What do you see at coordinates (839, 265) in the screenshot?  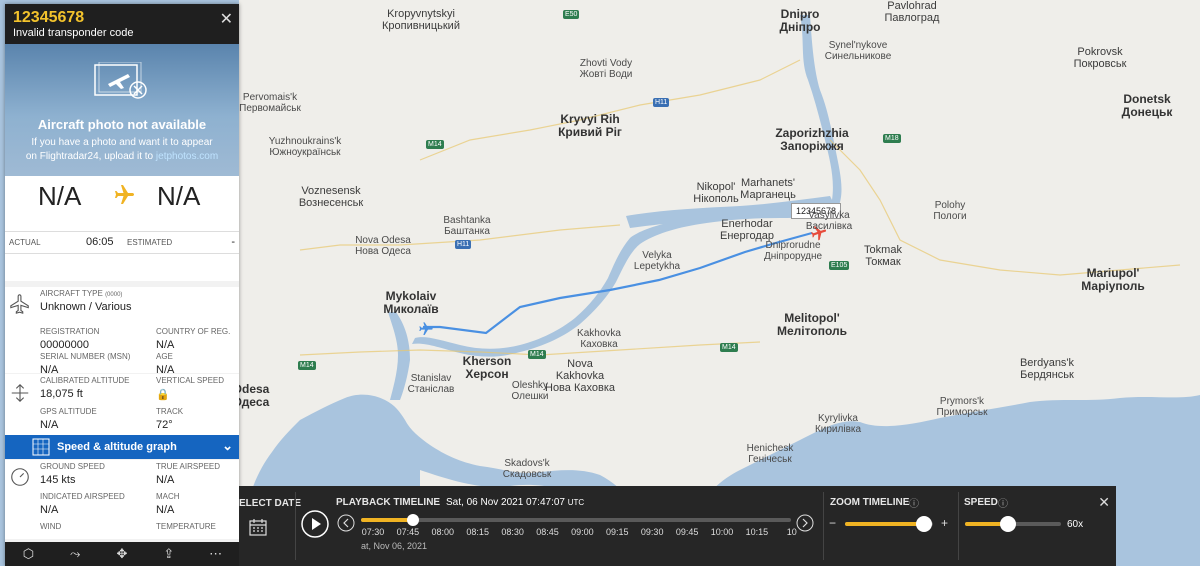 I see `road-shield: E105` at bounding box center [839, 265].